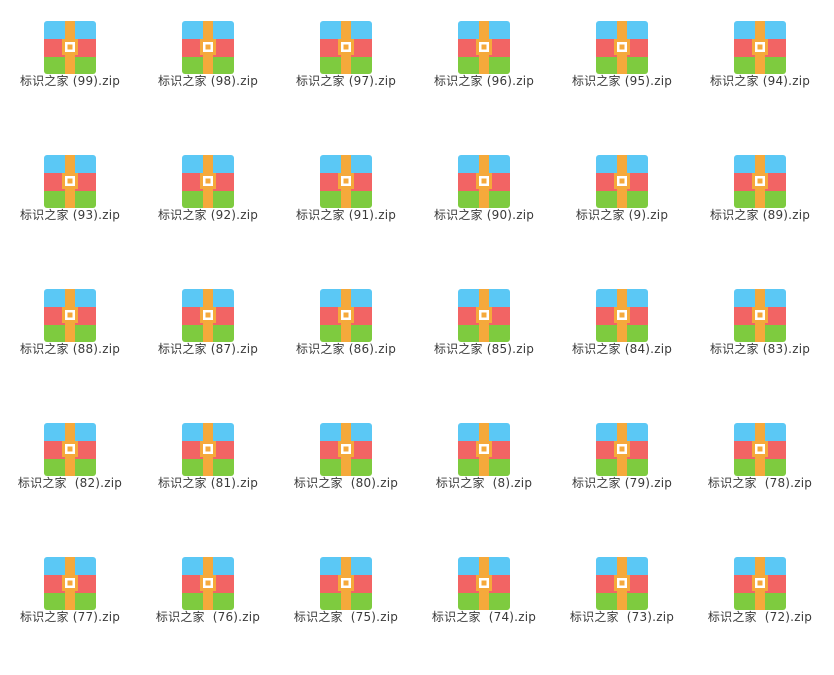 The image size is (834, 675). What do you see at coordinates (70, 349) in the screenshot?
I see `file-name-label: 标识之家 (88).zip` at bounding box center [70, 349].